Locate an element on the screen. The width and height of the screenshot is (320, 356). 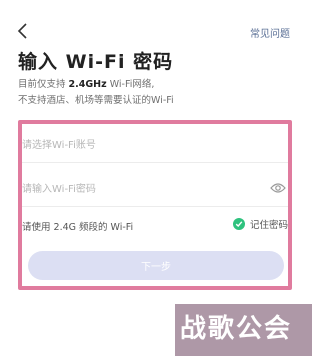
description-prefix: 目前仅支持 is located at coordinates (42, 84).